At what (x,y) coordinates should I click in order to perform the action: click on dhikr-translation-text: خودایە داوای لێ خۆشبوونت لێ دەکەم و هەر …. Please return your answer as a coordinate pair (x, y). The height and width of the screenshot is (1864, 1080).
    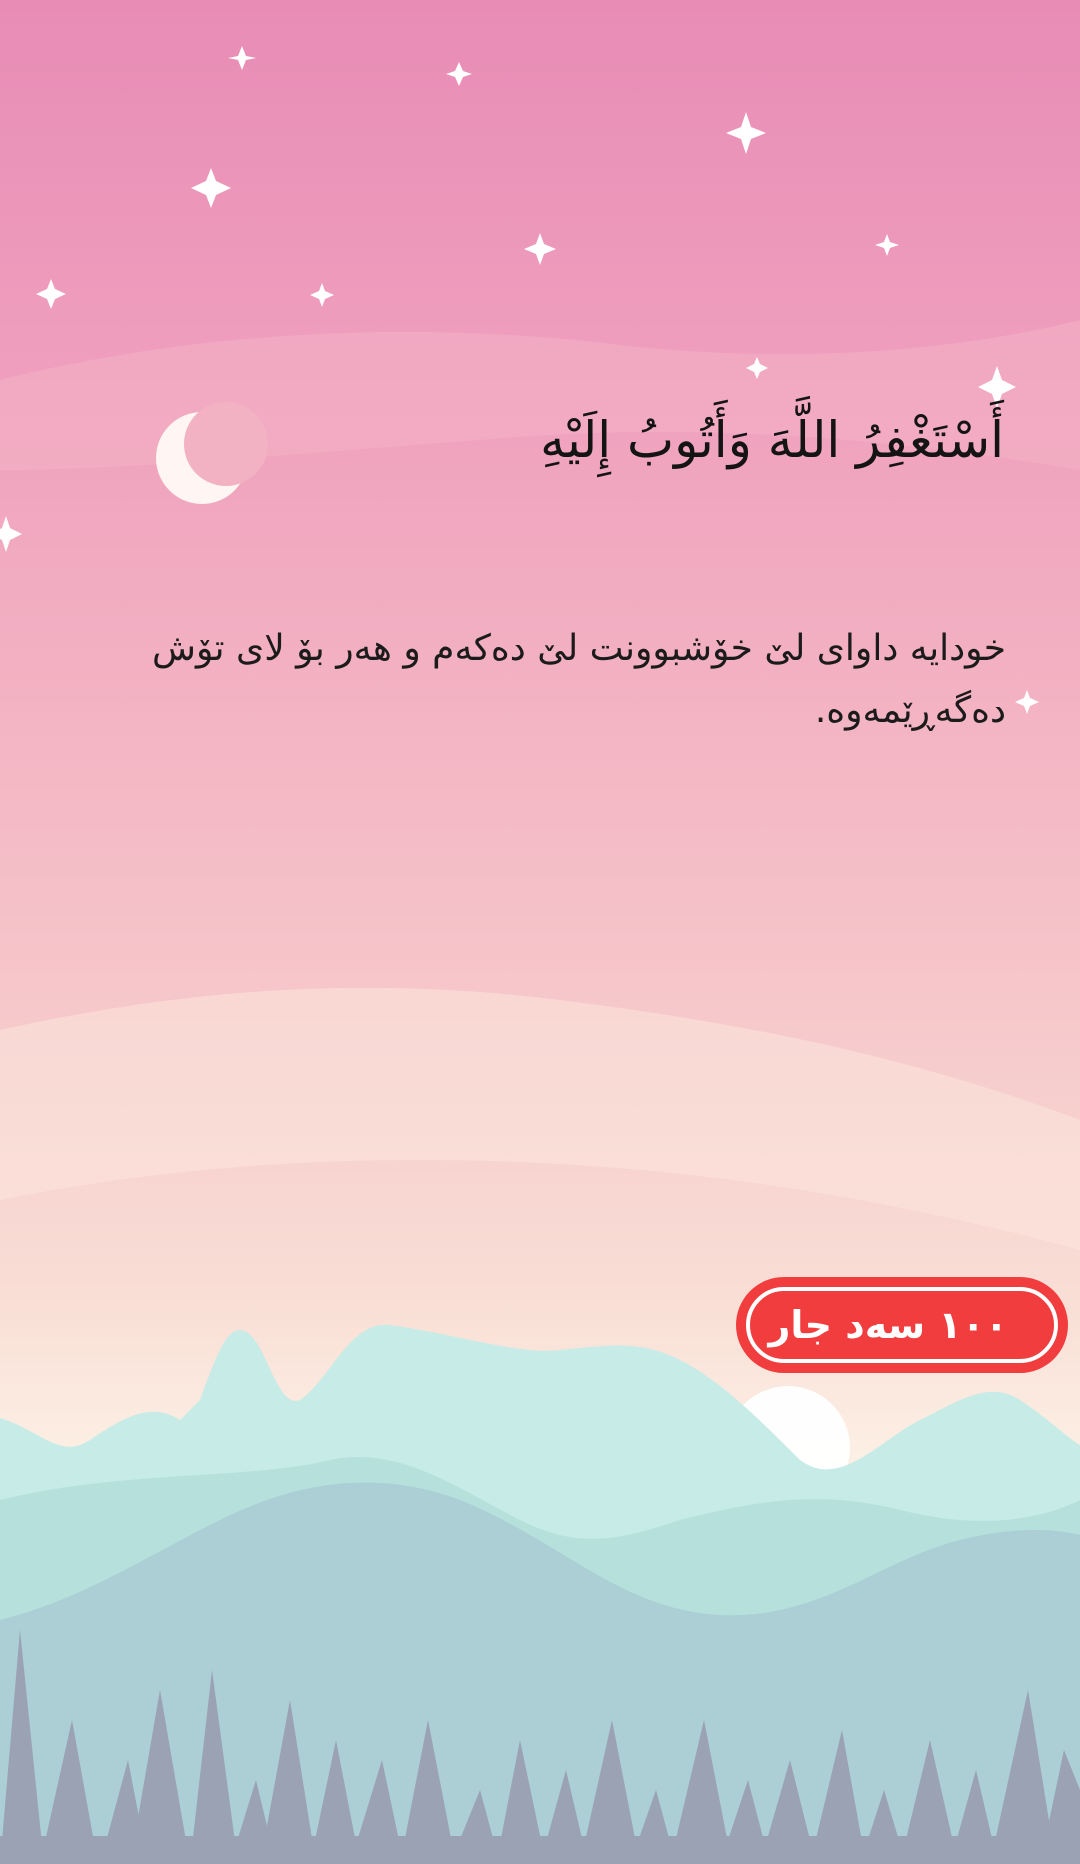
    Looking at the image, I should click on (579, 679).